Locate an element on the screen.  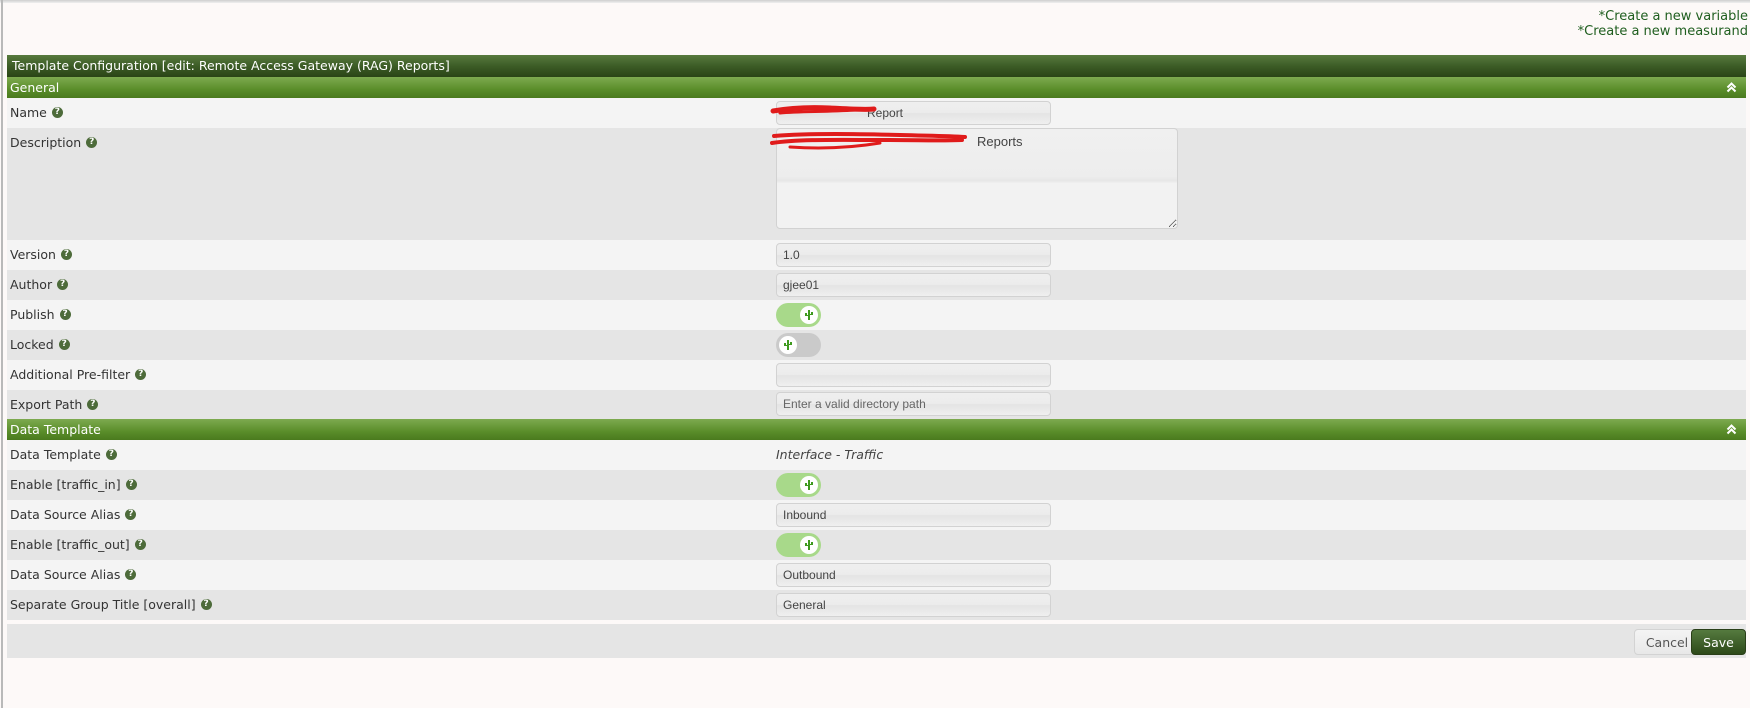
row-alias-out: Data Source Alias? is located at coordinates (876, 575).